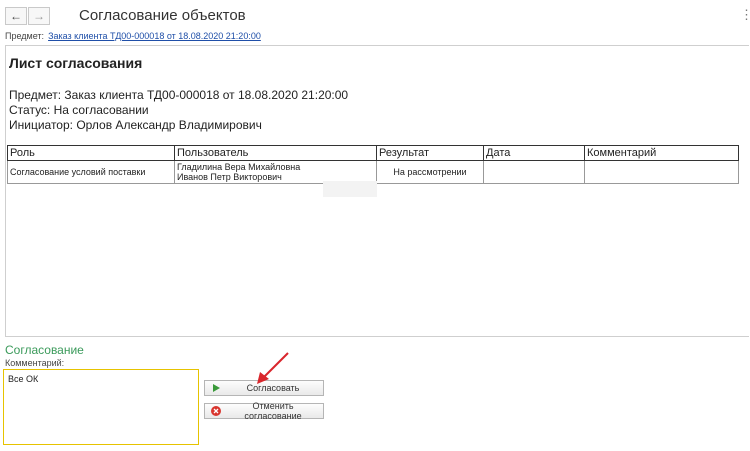  Describe the element at coordinates (661, 172) in the screenshot. I see `cell-comment` at that location.